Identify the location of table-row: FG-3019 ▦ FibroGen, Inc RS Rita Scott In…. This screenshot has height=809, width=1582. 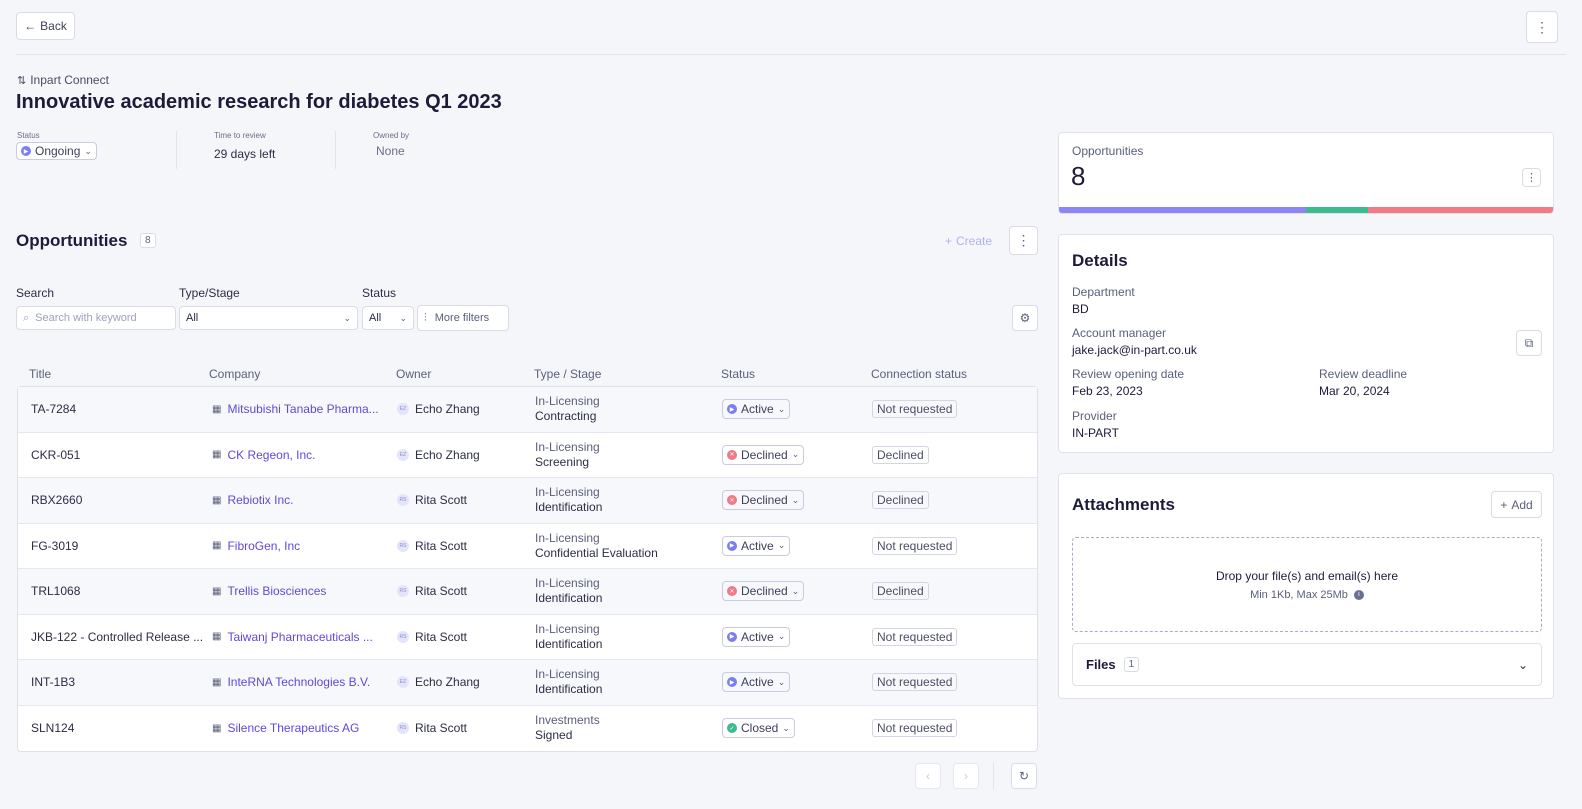
(527, 546).